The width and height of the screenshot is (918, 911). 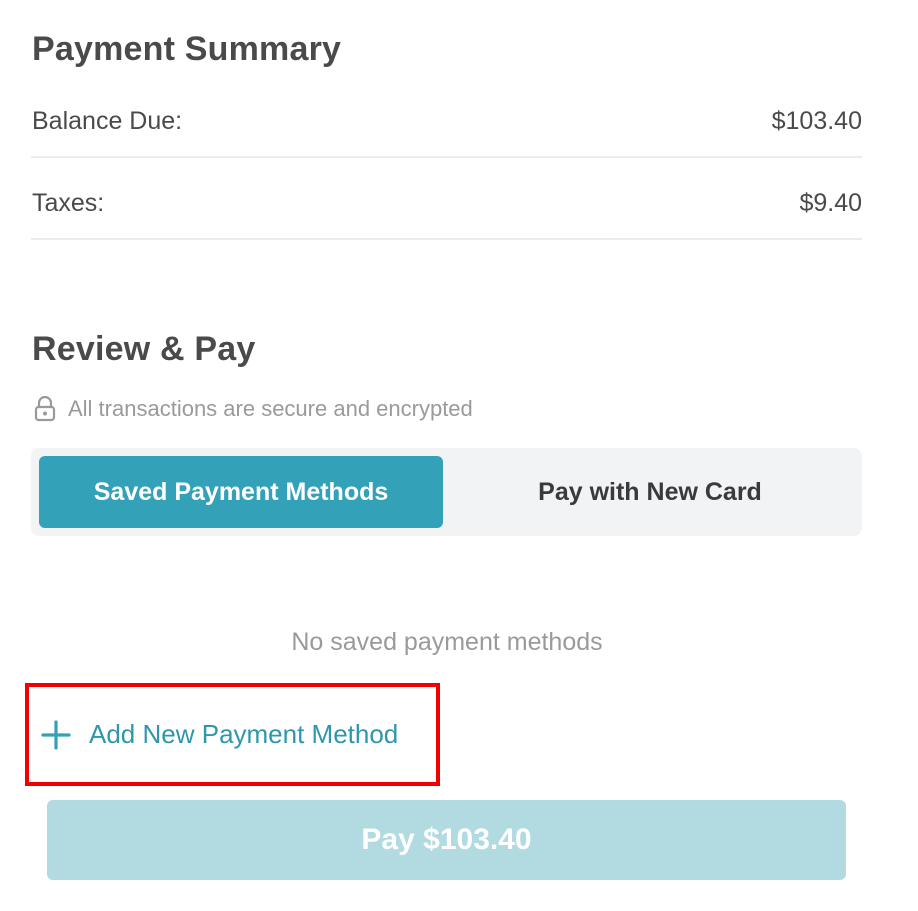 I want to click on add-new-payment-method-button: Add New Payment Method, so click(x=232, y=734).